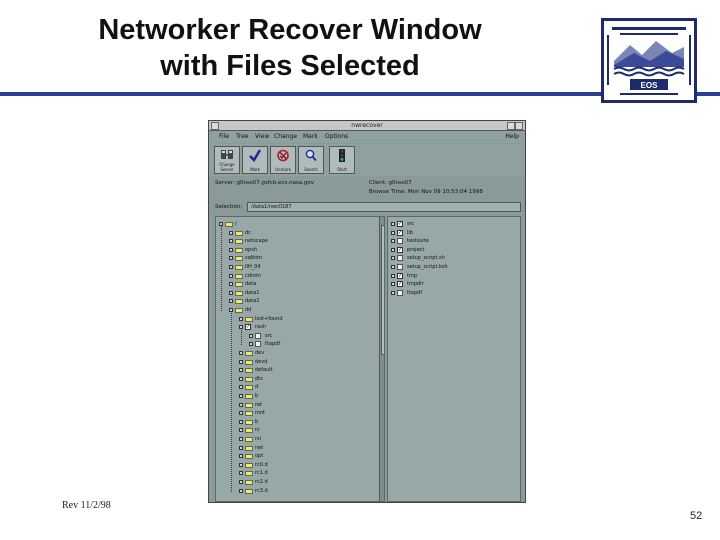 This screenshot has width=720, height=540. I want to click on unmark-icon, so click(283, 155).